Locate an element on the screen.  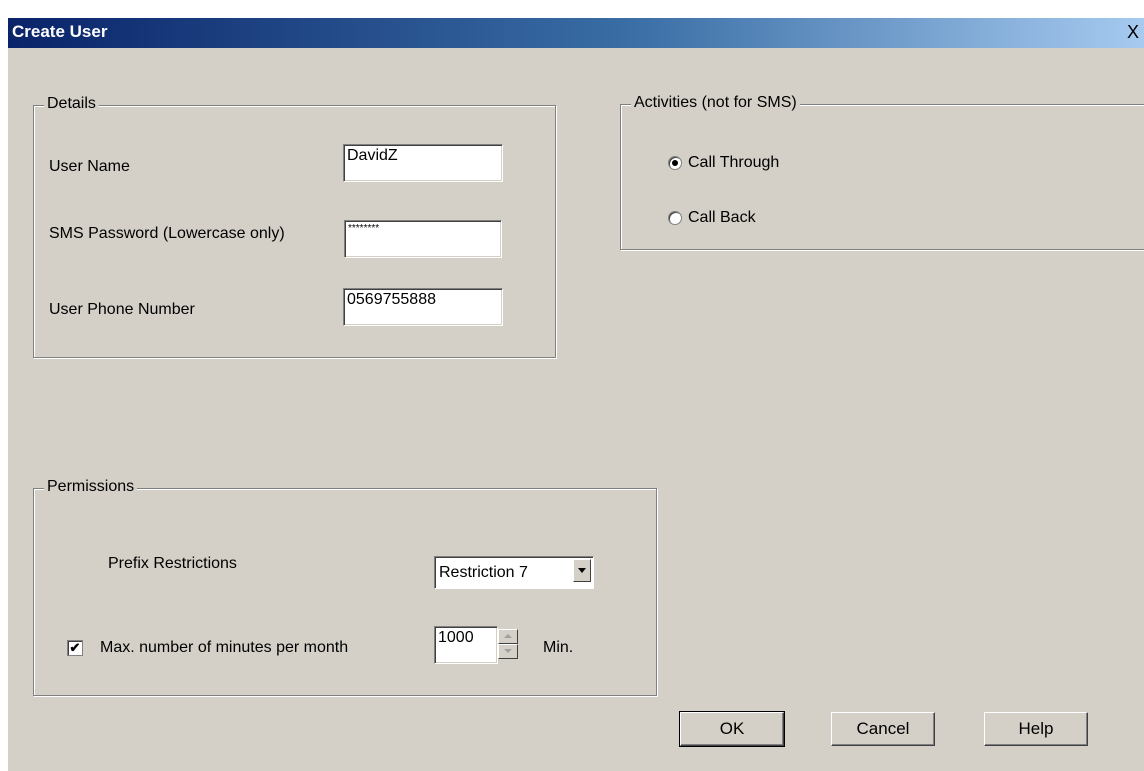
activities-legend: Activities (not for SMS) is located at coordinates (715, 103).